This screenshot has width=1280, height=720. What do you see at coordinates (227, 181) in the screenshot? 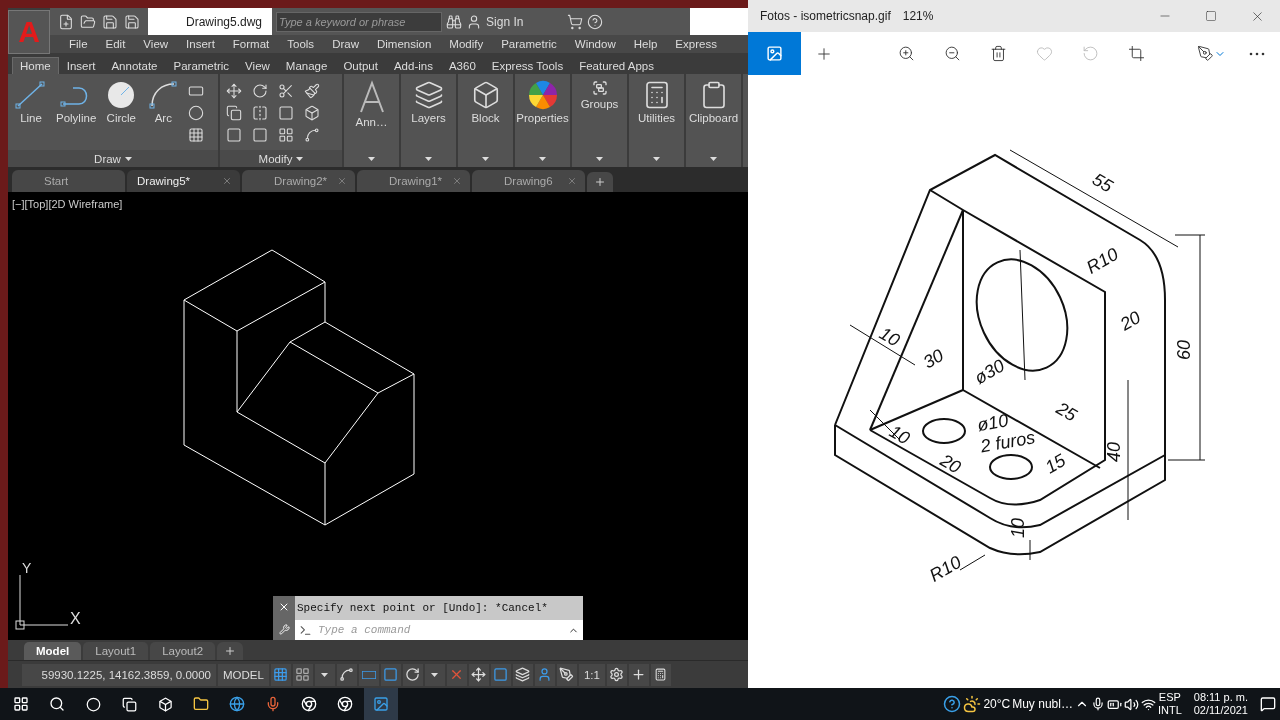
I see `close-icon` at bounding box center [227, 181].